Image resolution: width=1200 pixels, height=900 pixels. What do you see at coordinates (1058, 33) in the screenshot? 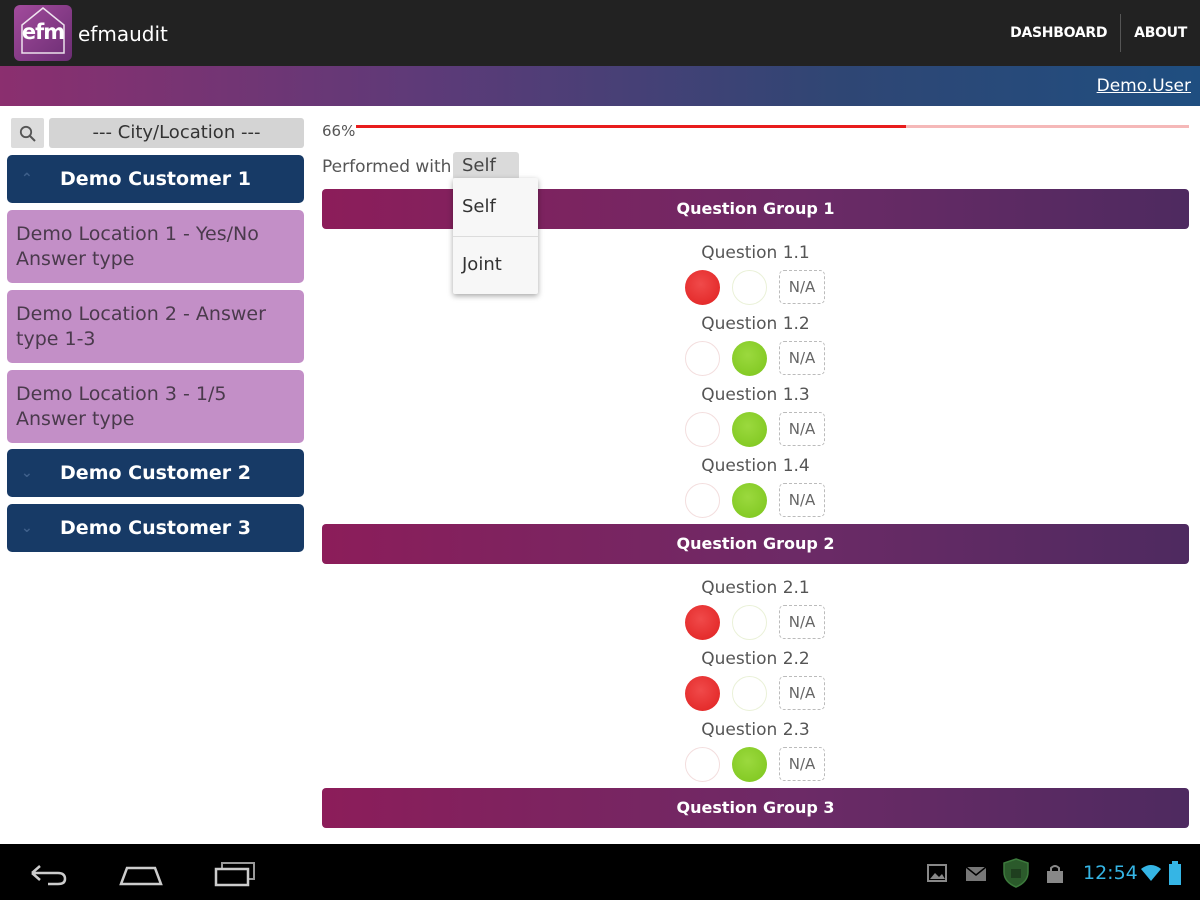
I see `nav-dashboard: DASHBOARD` at bounding box center [1058, 33].